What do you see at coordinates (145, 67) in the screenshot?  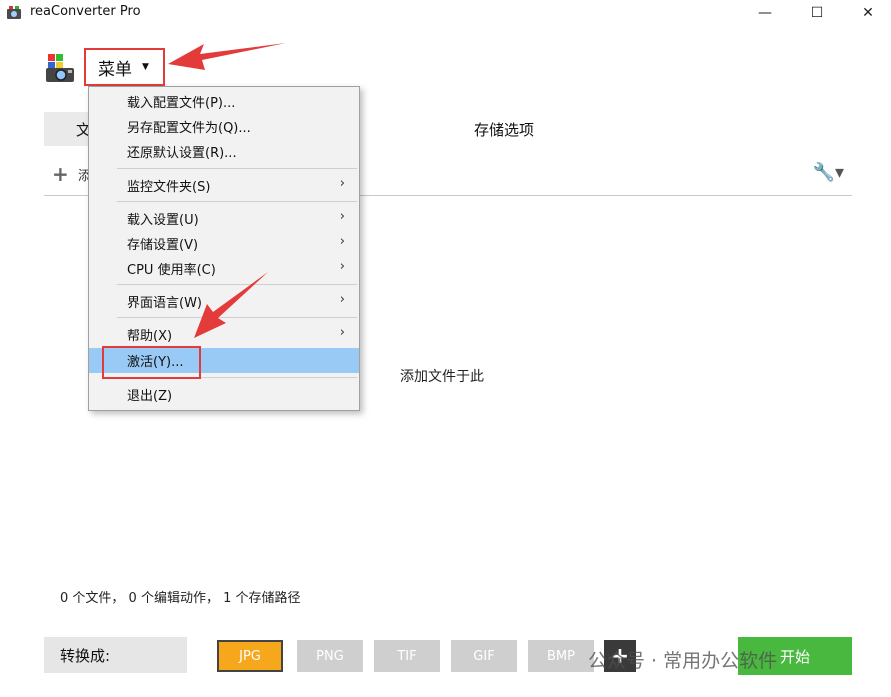 I see `chevron-down-icon: ▼` at bounding box center [145, 67].